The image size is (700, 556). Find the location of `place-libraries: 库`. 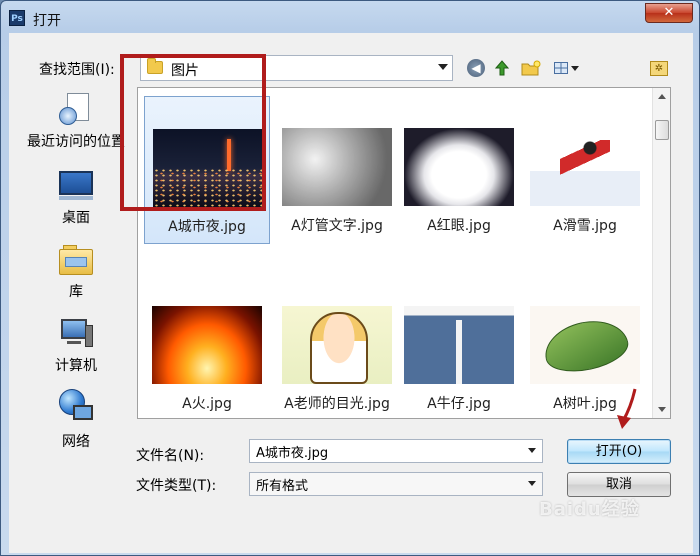

place-libraries: 库 is located at coordinates (76, 272).